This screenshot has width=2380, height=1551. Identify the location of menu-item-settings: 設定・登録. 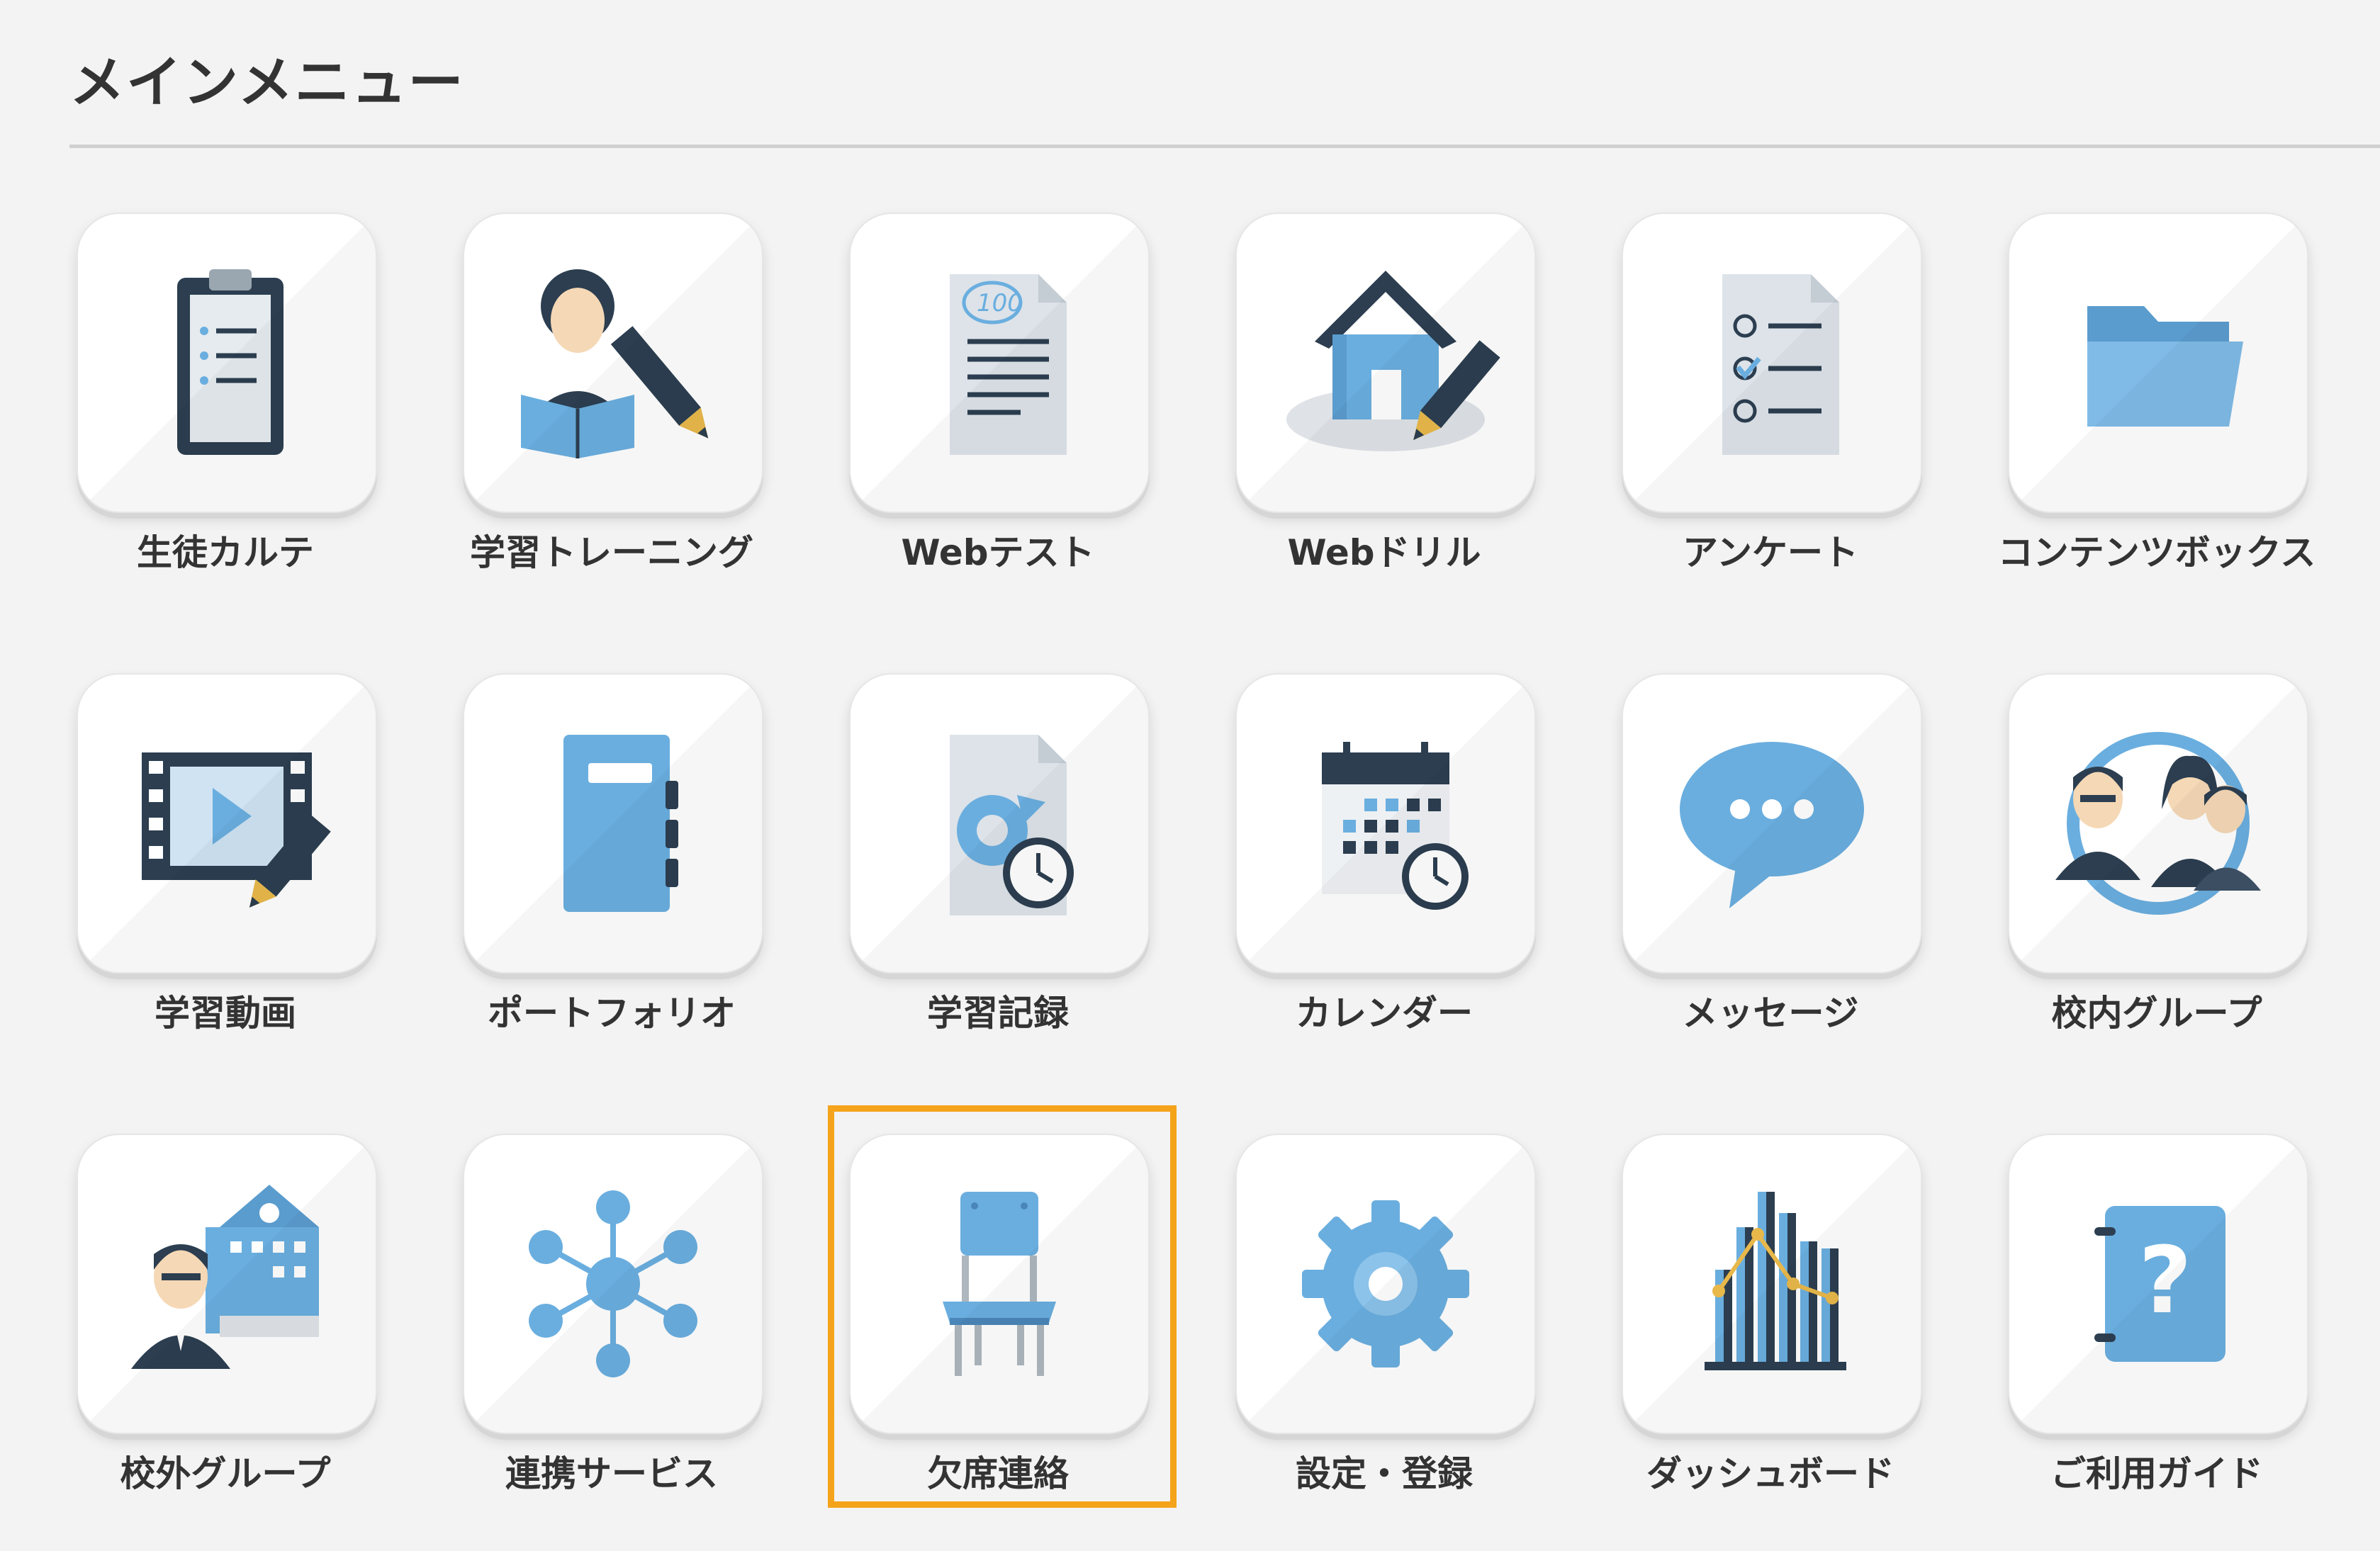
(1384, 1325).